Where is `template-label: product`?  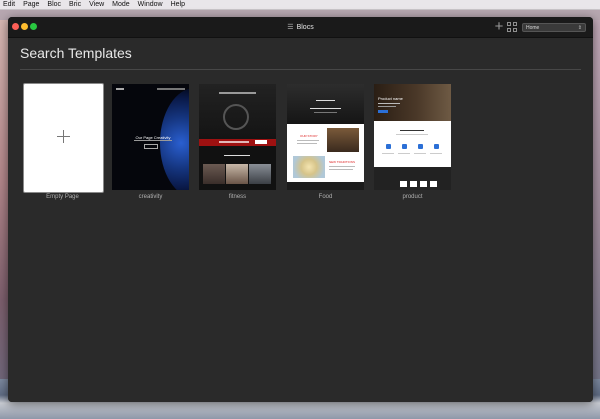
template-label: product is located at coordinates (412, 197).